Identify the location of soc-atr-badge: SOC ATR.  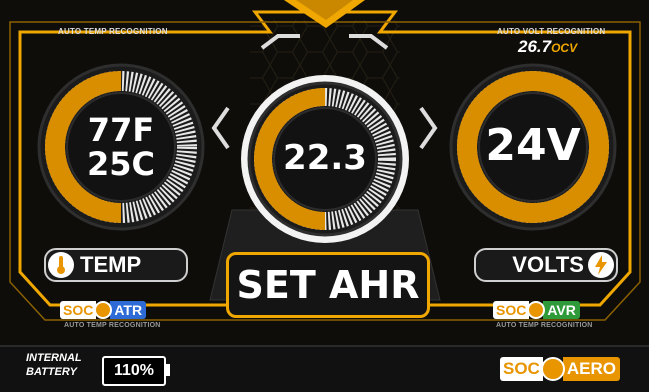
(103, 310).